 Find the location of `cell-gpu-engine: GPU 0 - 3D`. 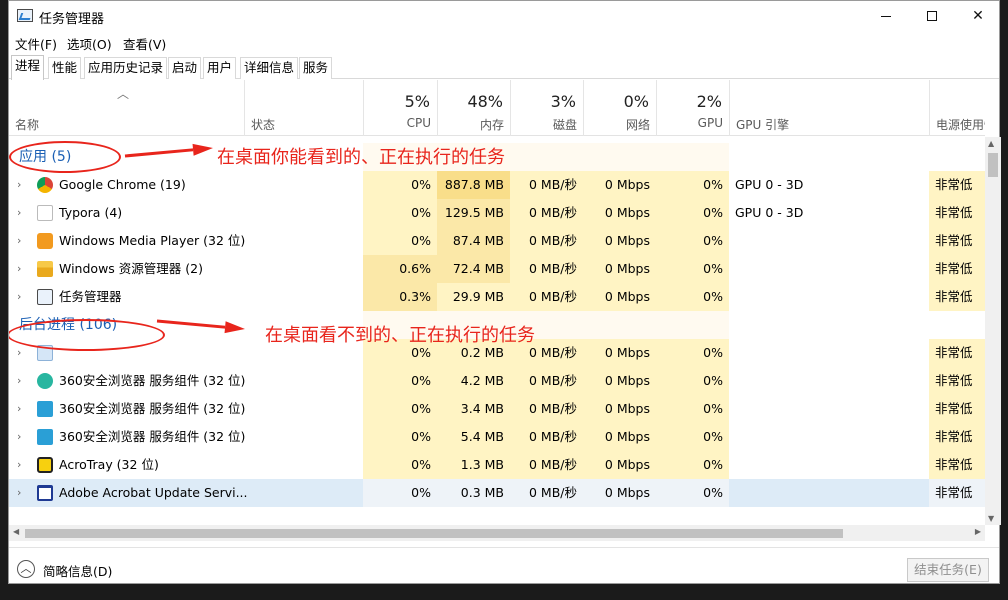

cell-gpu-engine: GPU 0 - 3D is located at coordinates (769, 212).